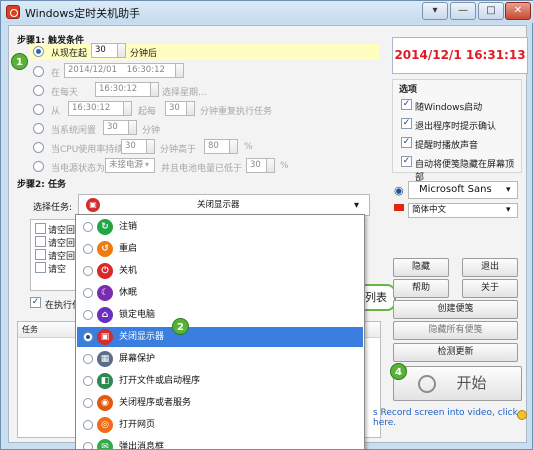  What do you see at coordinates (123, 89) in the screenshot?
I see `daily-time-input: 16:30:12` at bounding box center [123, 89].